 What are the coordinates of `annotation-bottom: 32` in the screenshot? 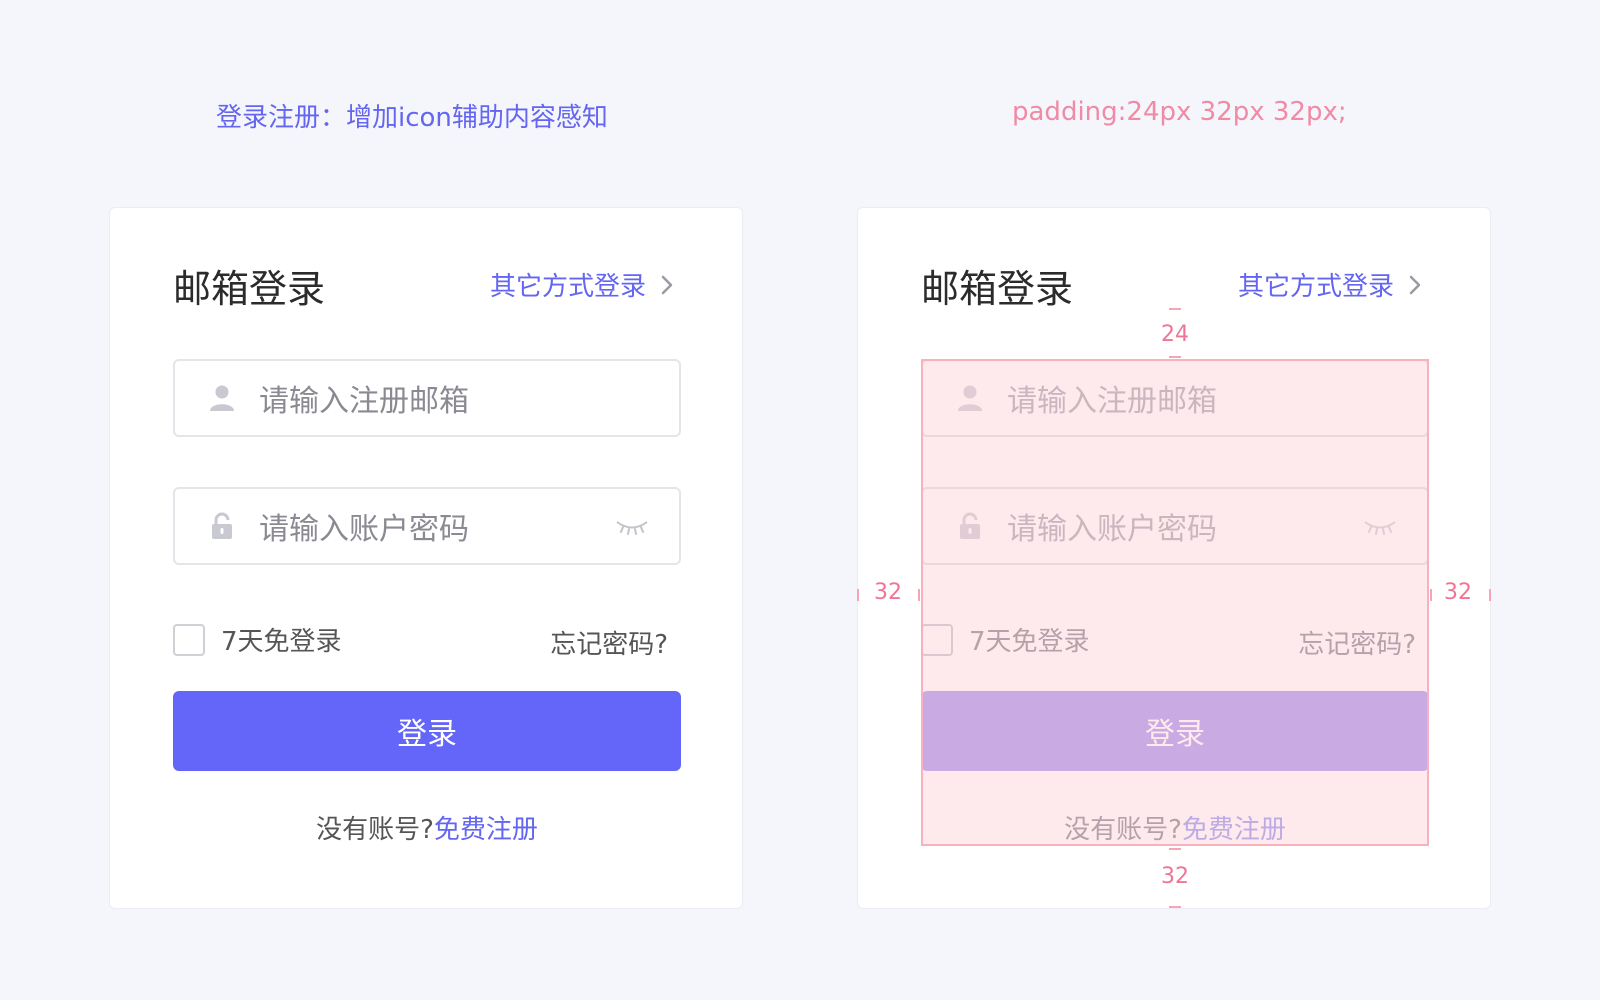 It's located at (1175, 876).